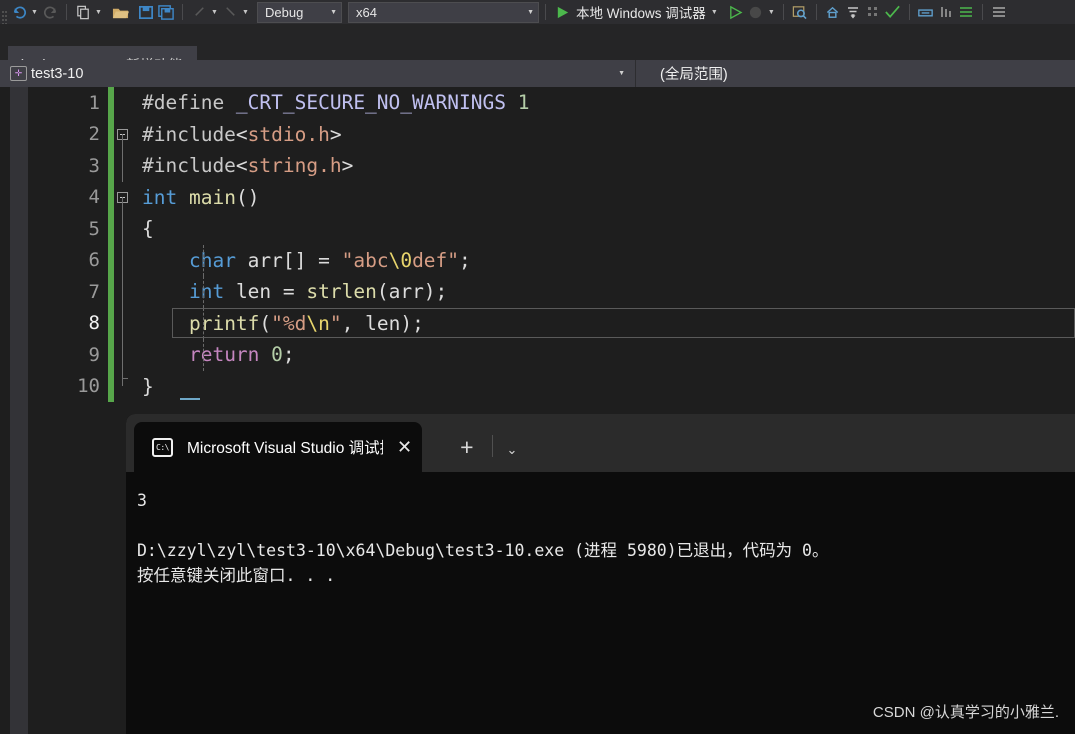  What do you see at coordinates (736, 12) in the screenshot?
I see `start-without-debugging-icon` at bounding box center [736, 12].